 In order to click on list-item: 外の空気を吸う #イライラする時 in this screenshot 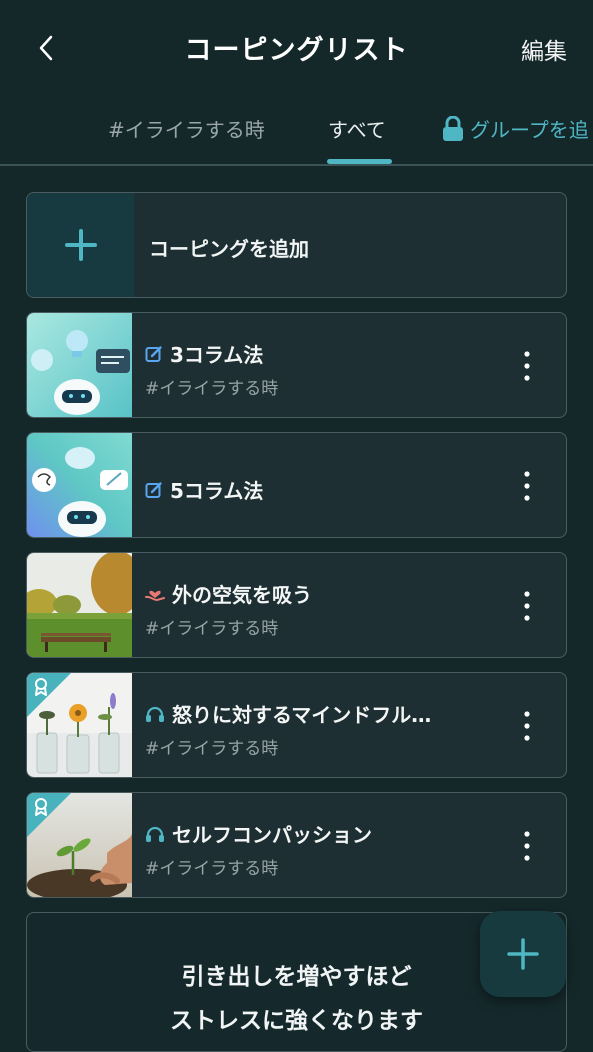, I will do `click(296, 605)`.